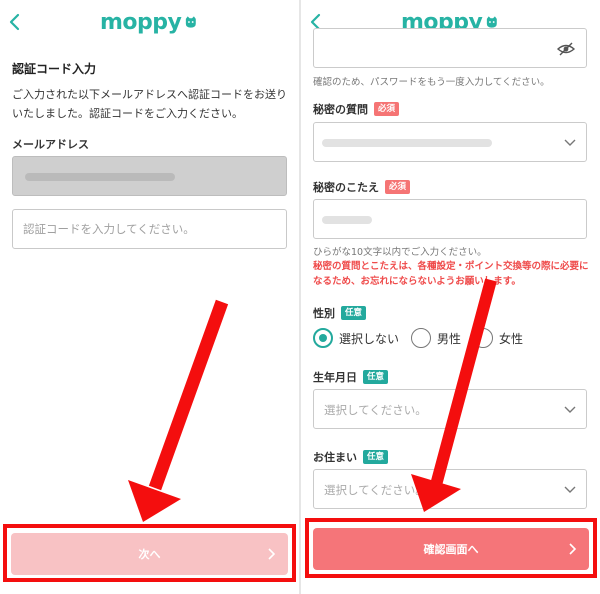  I want to click on moppy-logo: moppy, so click(149, 22).